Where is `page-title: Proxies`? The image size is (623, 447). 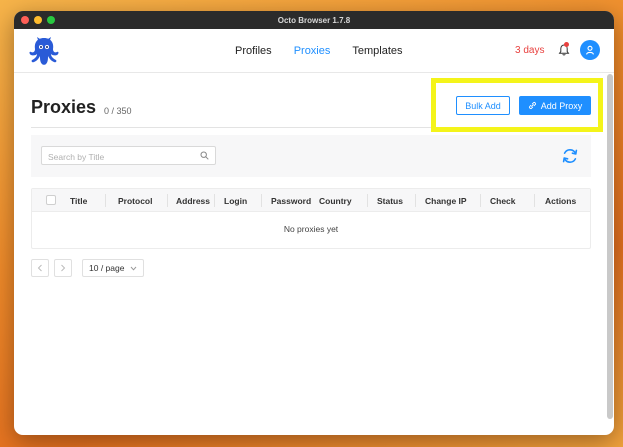 page-title: Proxies is located at coordinates (64, 107).